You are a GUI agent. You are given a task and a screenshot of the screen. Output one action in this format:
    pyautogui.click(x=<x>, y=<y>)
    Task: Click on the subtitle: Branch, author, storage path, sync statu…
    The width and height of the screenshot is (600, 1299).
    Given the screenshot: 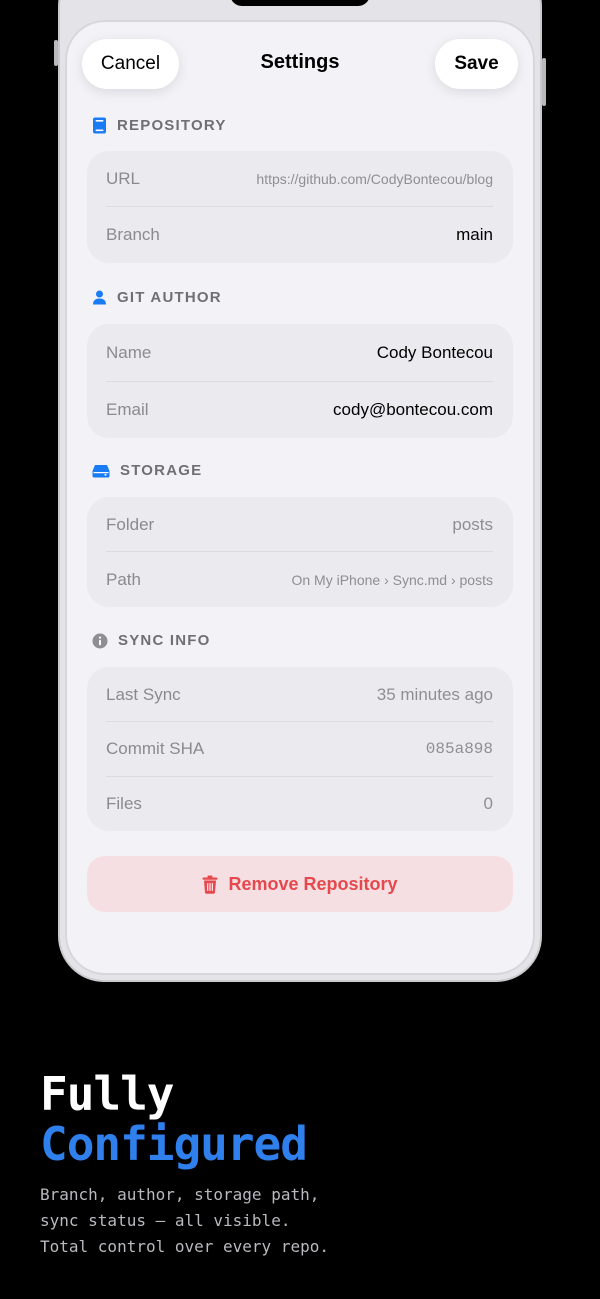 What is the action you would take?
    pyautogui.click(x=310, y=1221)
    